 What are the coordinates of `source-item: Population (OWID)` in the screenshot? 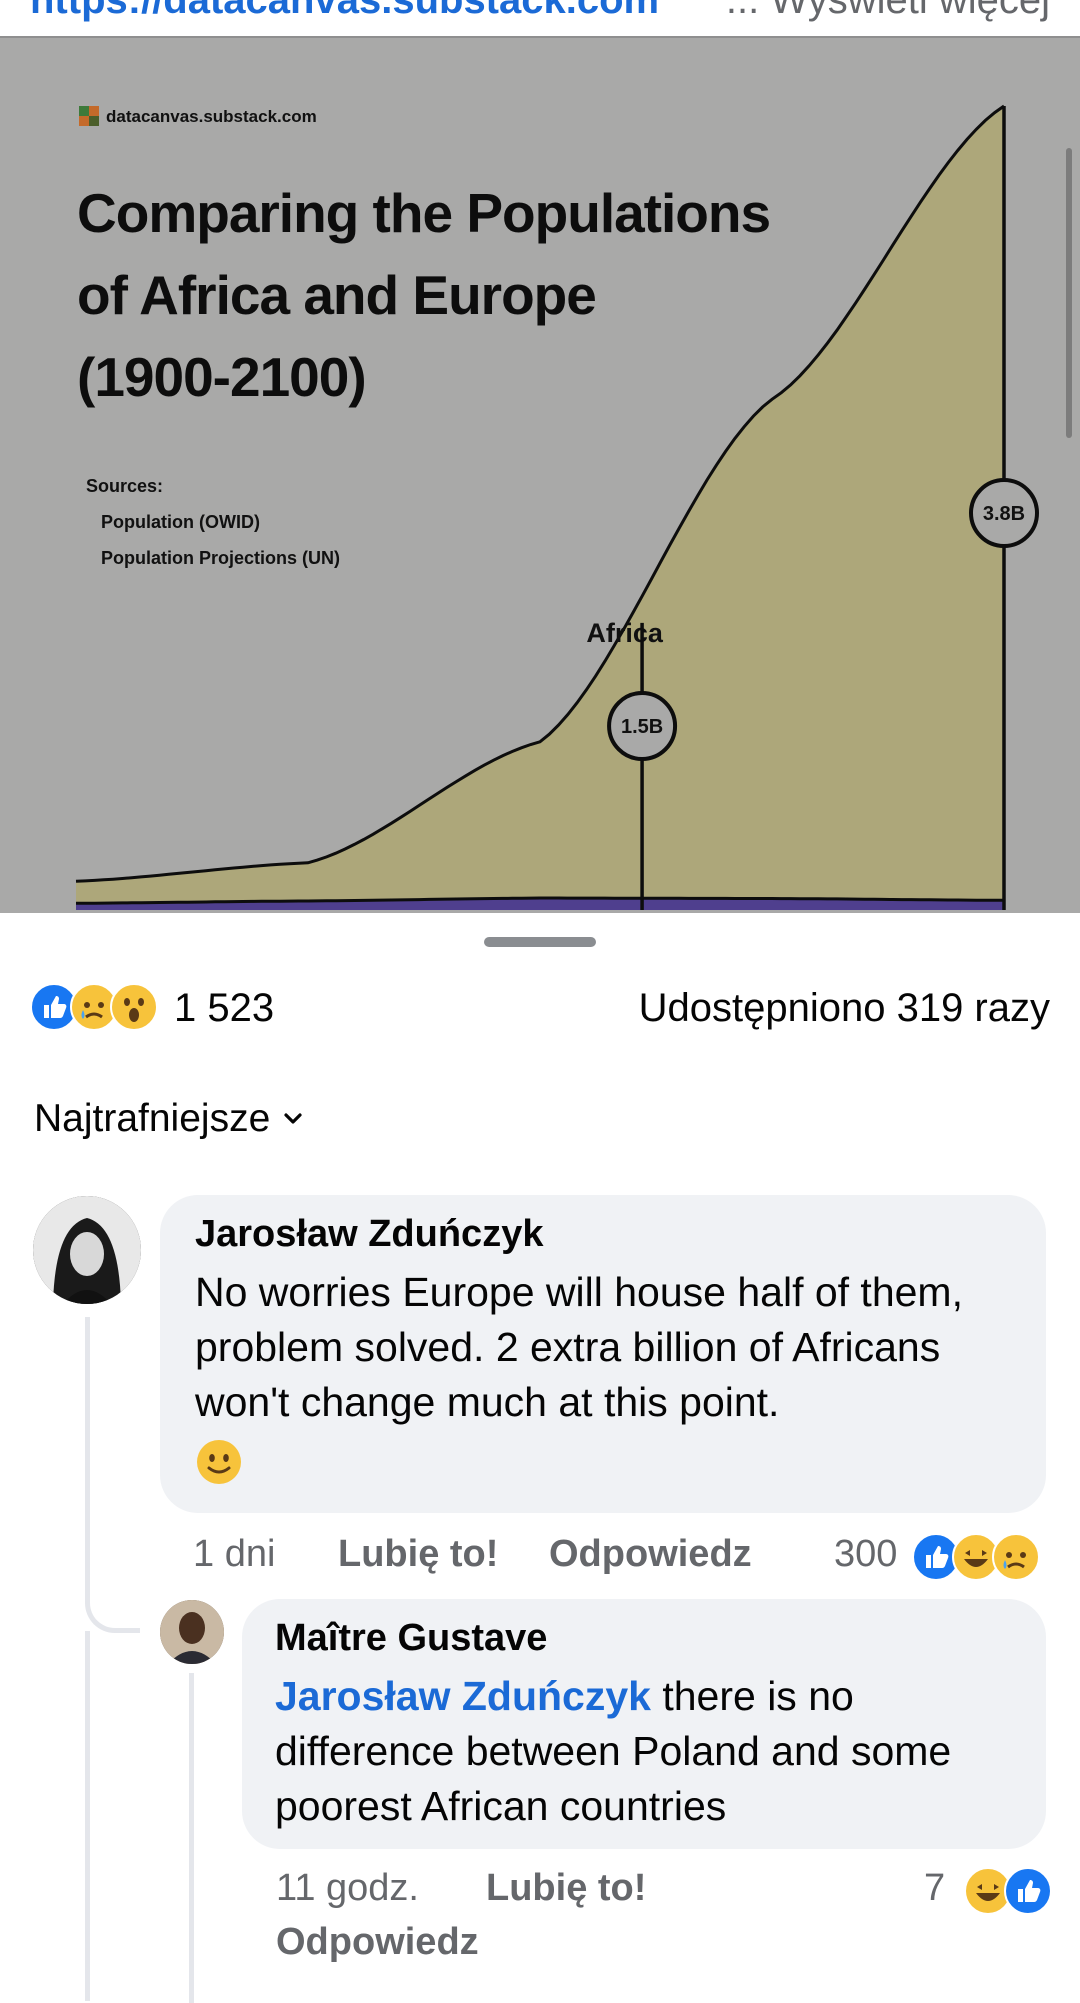 It's located at (180, 522).